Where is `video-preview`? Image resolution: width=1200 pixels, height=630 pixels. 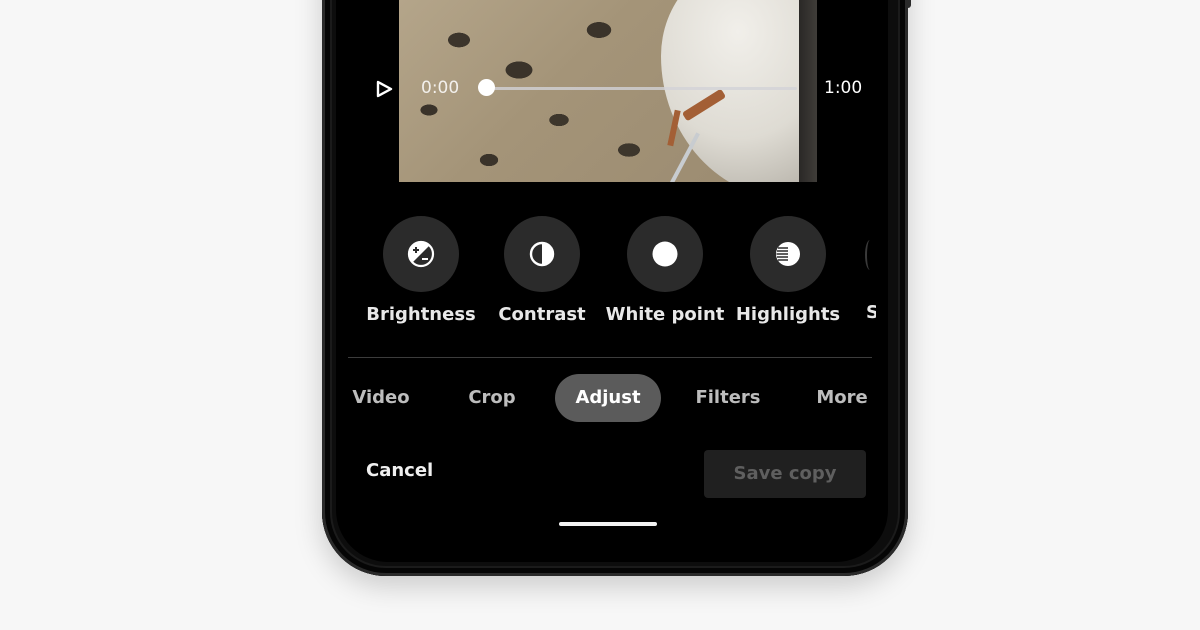 video-preview is located at coordinates (608, 91).